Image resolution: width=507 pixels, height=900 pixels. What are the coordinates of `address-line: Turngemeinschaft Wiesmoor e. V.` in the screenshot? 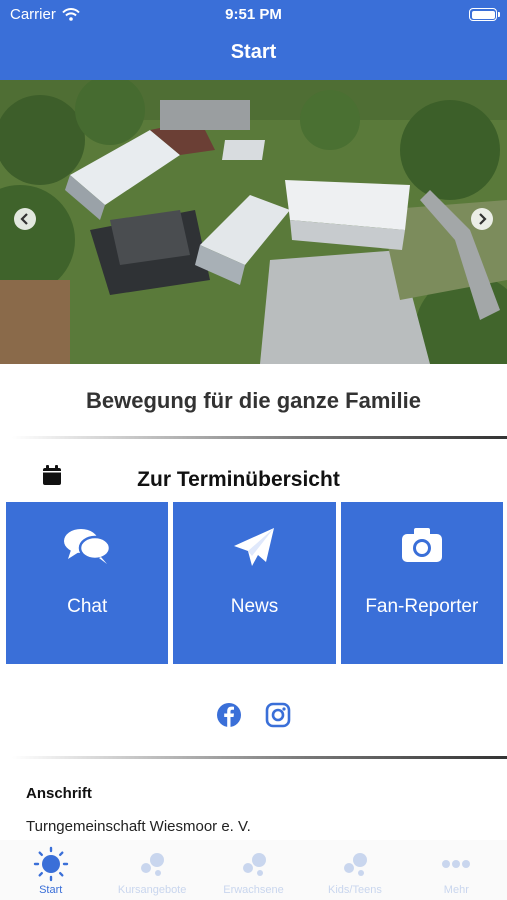 It's located at (138, 826).